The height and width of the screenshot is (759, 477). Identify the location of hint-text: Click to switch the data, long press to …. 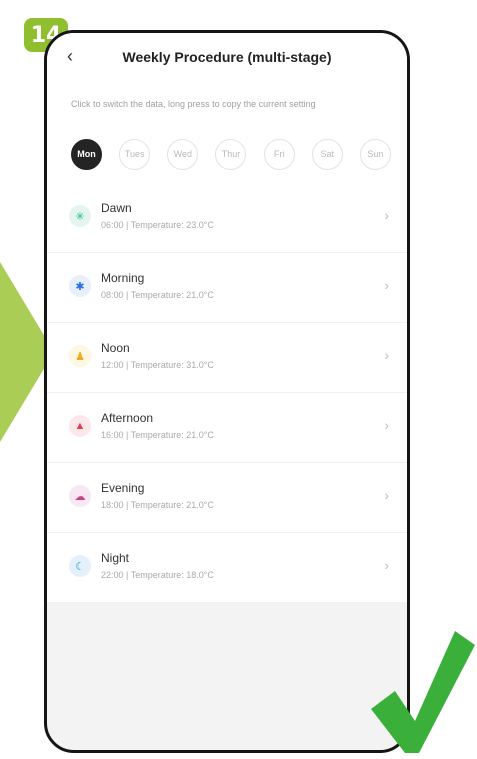
(193, 104).